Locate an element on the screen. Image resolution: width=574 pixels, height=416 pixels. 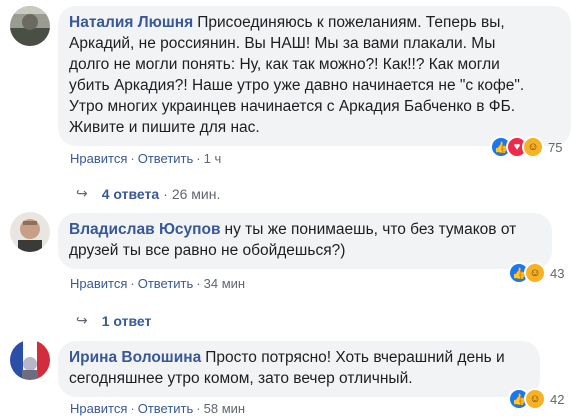
reaction-count: 42 is located at coordinates (557, 399).